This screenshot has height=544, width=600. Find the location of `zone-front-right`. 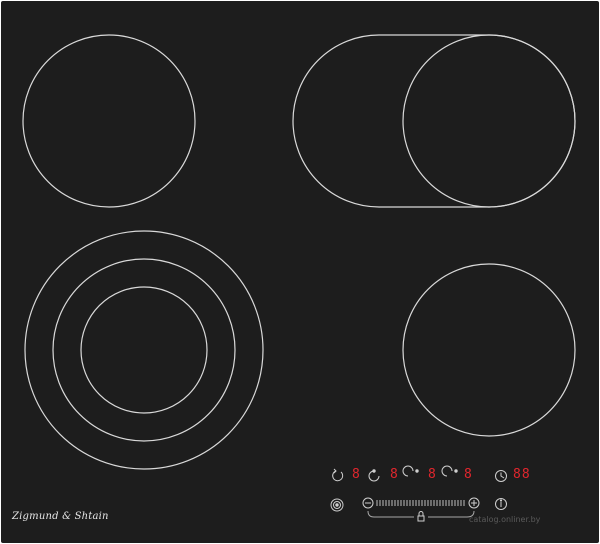

zone-front-right is located at coordinates (489, 350).